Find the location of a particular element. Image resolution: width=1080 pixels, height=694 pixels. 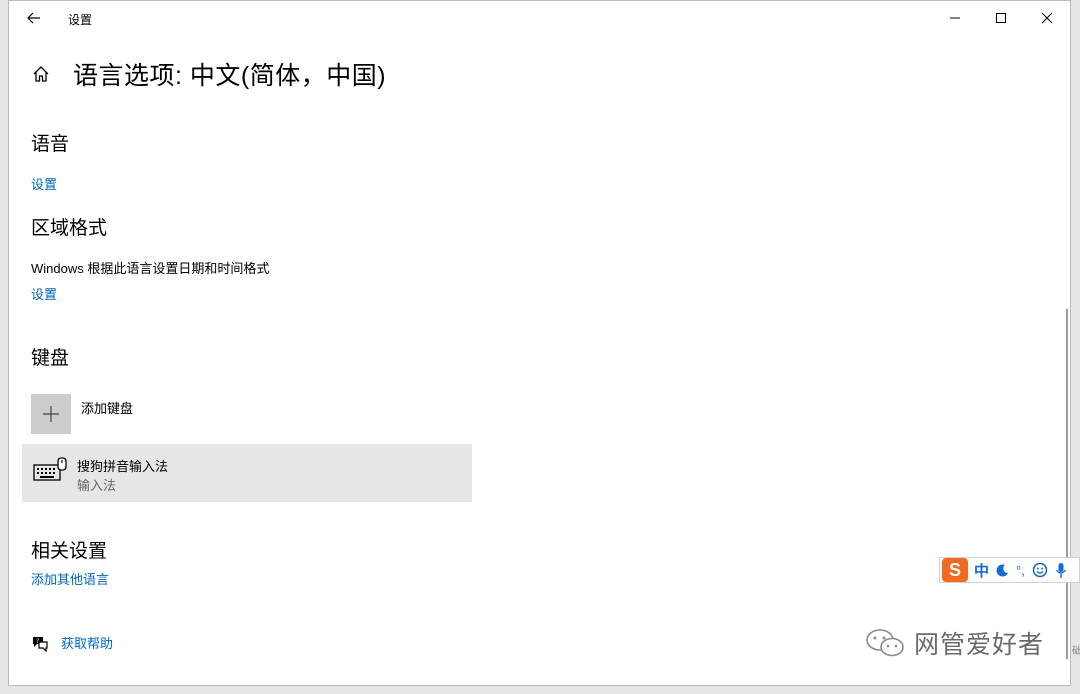

add-keyboard-tile is located at coordinates (51, 414).